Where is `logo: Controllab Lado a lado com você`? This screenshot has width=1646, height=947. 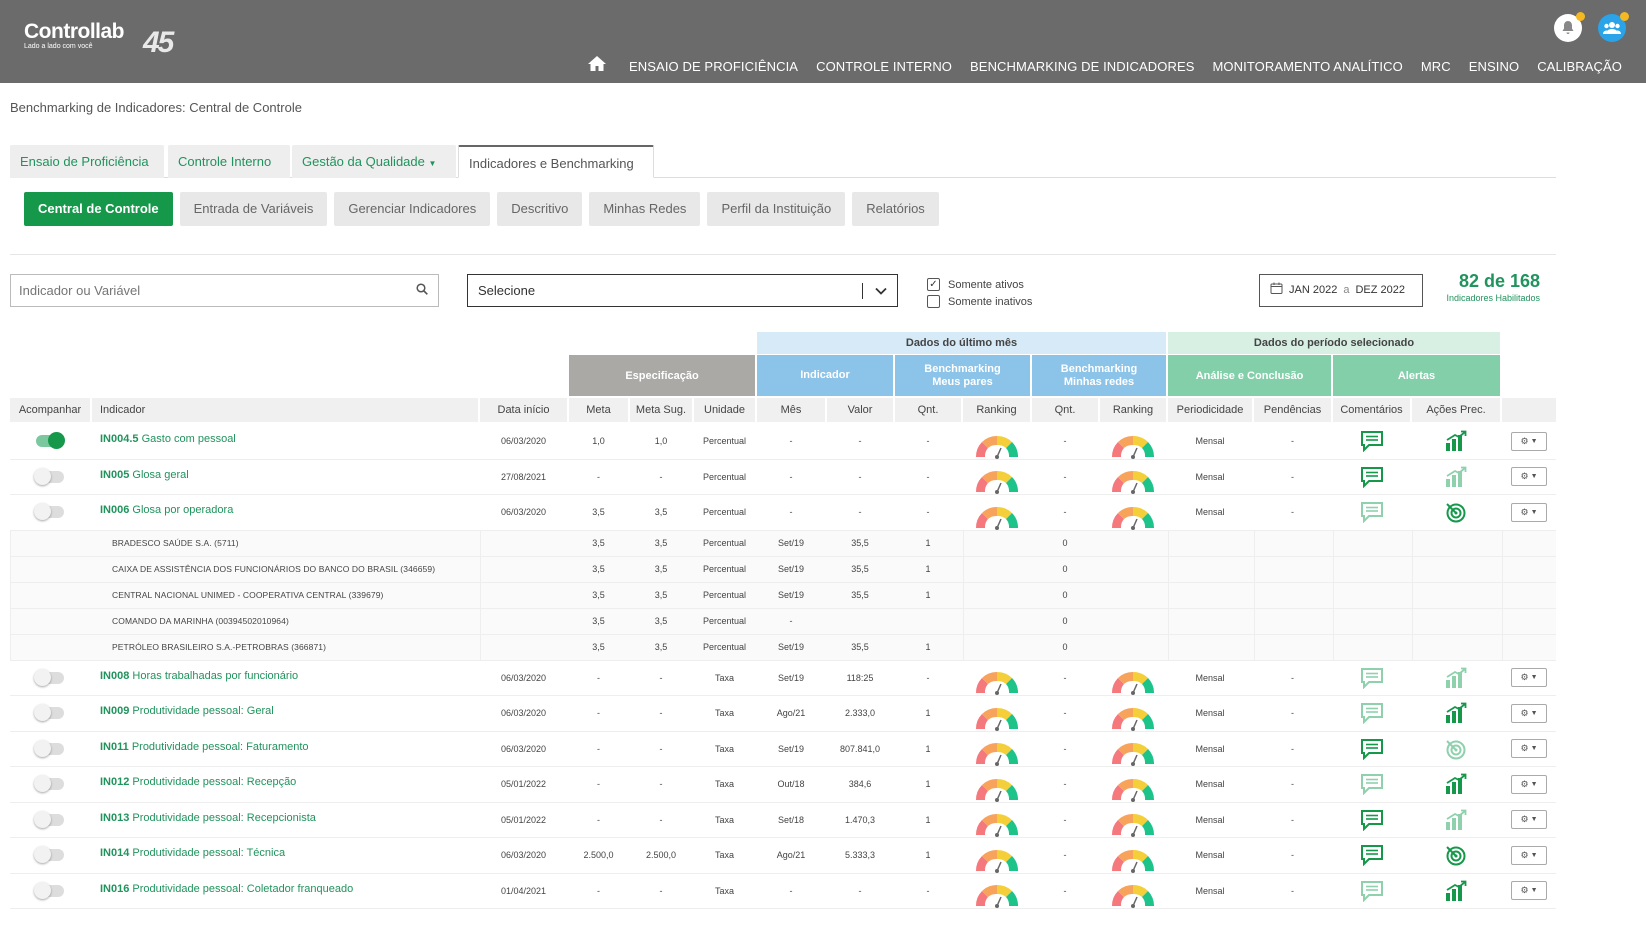
logo: Controllab Lado a lado com você is located at coordinates (74, 35).